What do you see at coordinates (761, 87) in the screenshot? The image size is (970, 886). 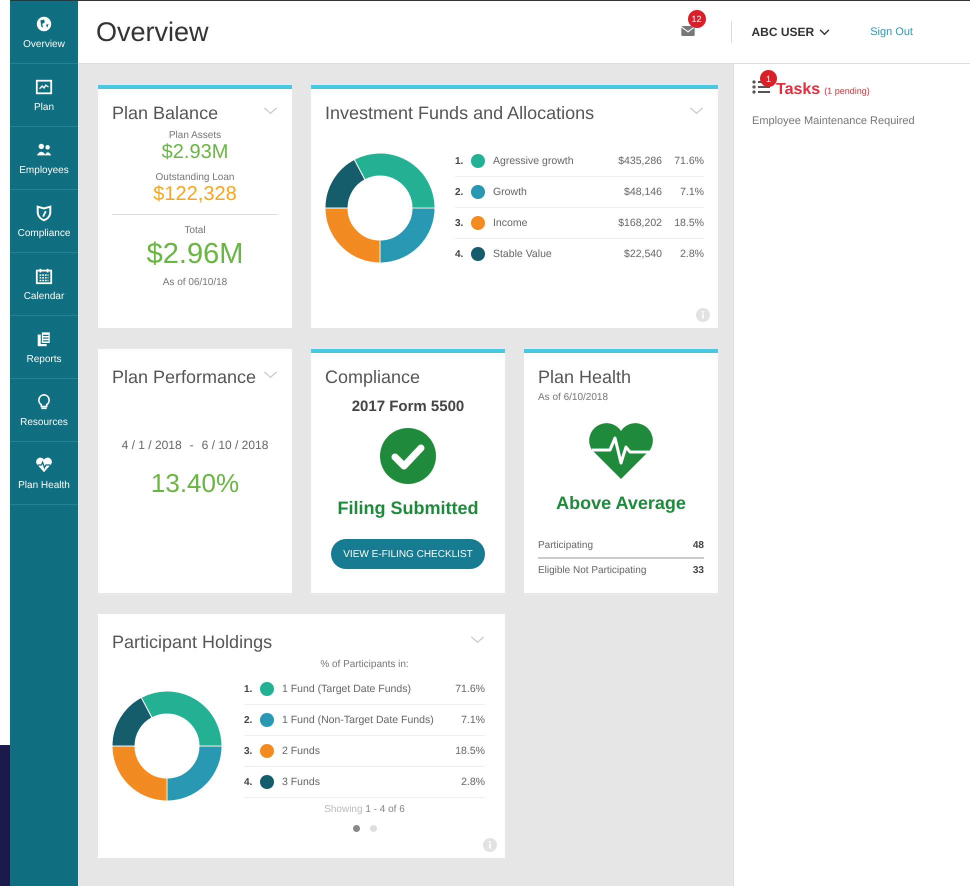 I see `list-icon` at bounding box center [761, 87].